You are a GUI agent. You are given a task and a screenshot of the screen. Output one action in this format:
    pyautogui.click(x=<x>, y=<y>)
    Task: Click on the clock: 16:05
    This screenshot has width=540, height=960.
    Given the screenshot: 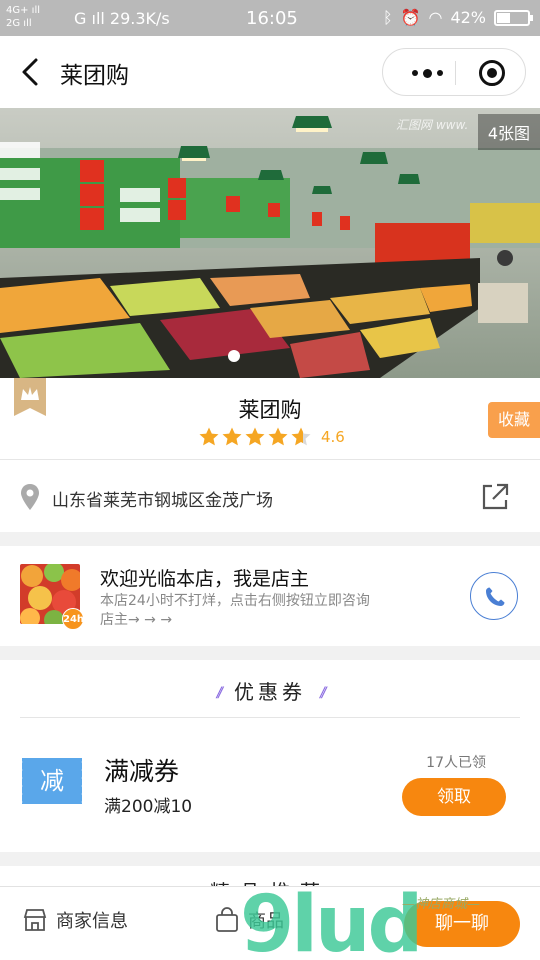 What is the action you would take?
    pyautogui.click(x=272, y=18)
    